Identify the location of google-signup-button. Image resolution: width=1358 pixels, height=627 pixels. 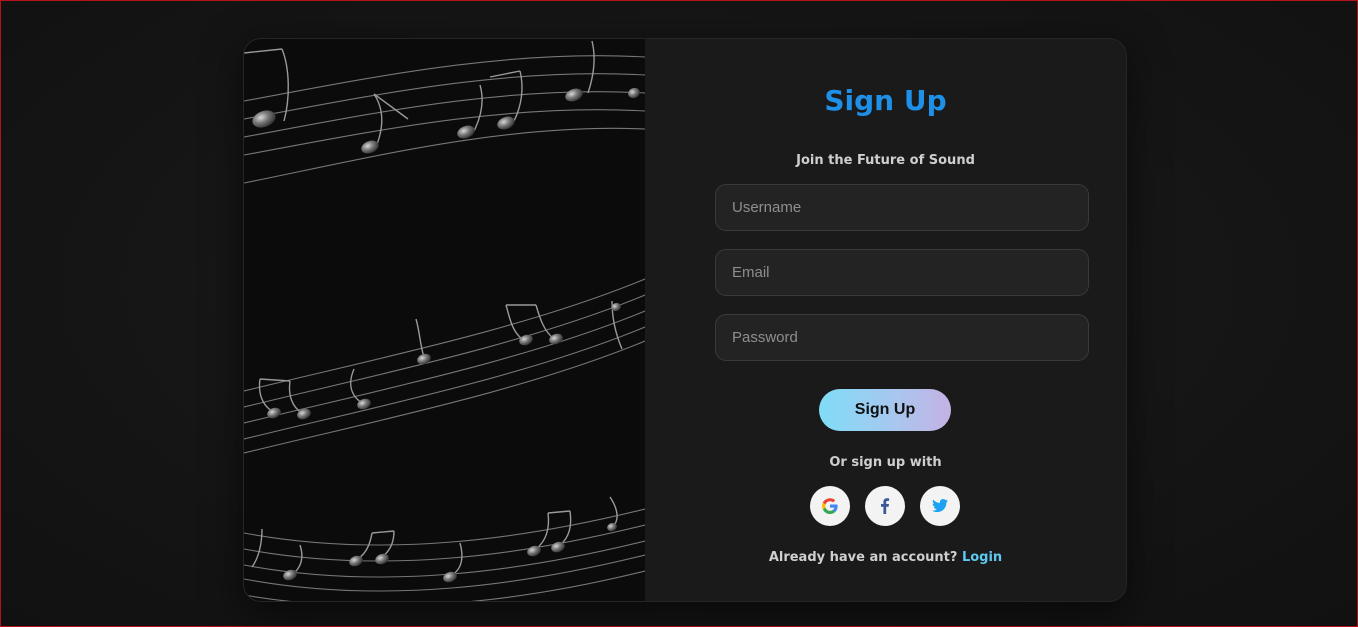
(830, 506).